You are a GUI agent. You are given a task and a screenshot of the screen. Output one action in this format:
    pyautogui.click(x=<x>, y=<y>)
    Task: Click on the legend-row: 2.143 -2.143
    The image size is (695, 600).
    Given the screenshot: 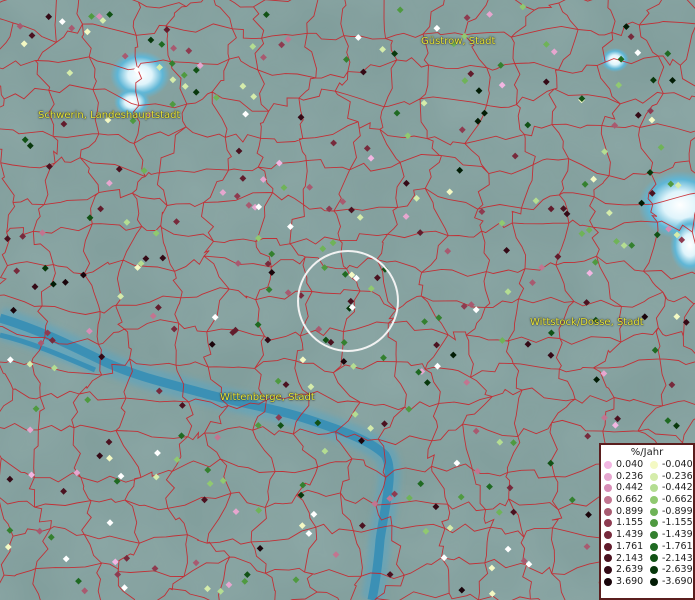 What is the action you would take?
    pyautogui.click(x=647, y=559)
    